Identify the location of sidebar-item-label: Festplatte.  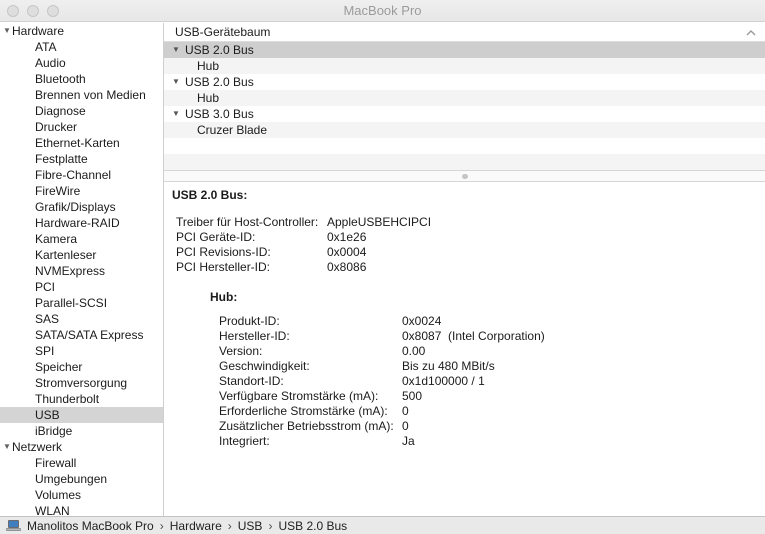
(61, 159).